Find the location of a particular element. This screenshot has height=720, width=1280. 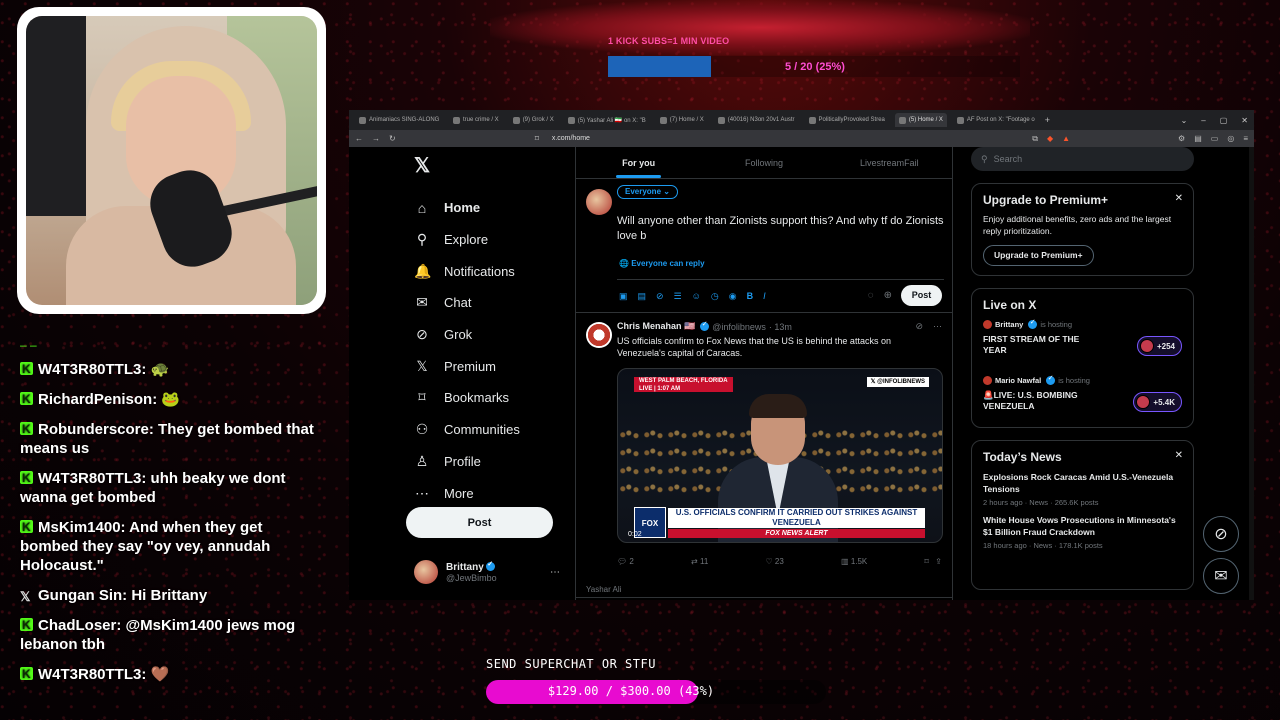

browser-tab: (7) Home / X is located at coordinates (682, 120).